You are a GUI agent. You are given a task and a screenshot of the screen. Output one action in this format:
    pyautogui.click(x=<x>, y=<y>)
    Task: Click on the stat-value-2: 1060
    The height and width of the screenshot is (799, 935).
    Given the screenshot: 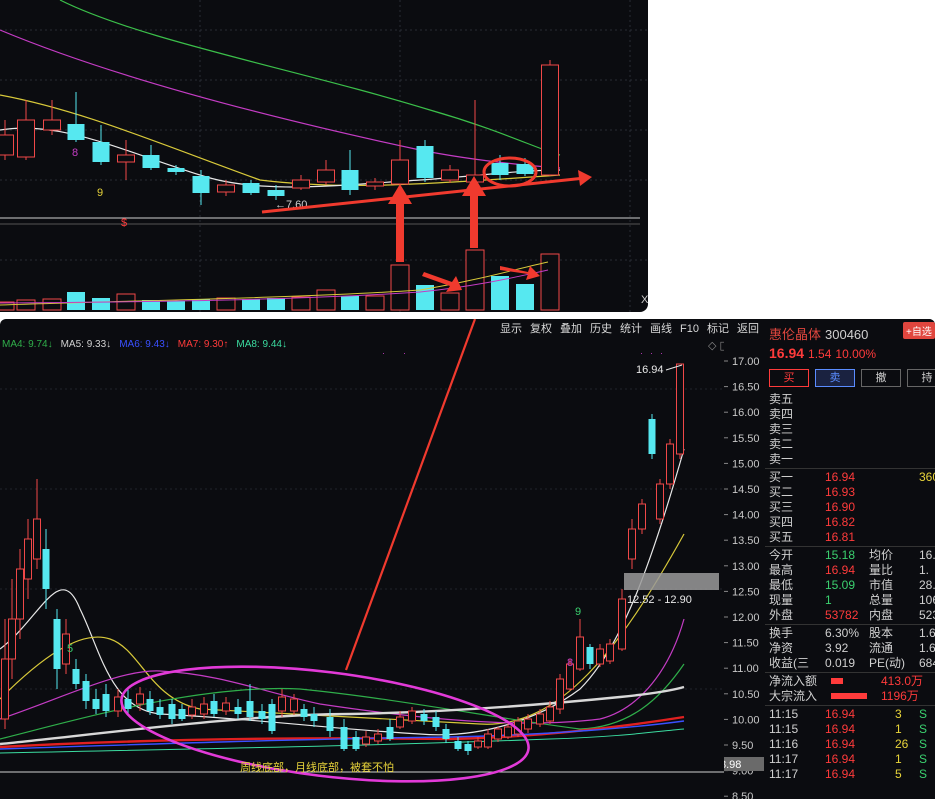 What is the action you would take?
    pyautogui.click(x=927, y=600)
    